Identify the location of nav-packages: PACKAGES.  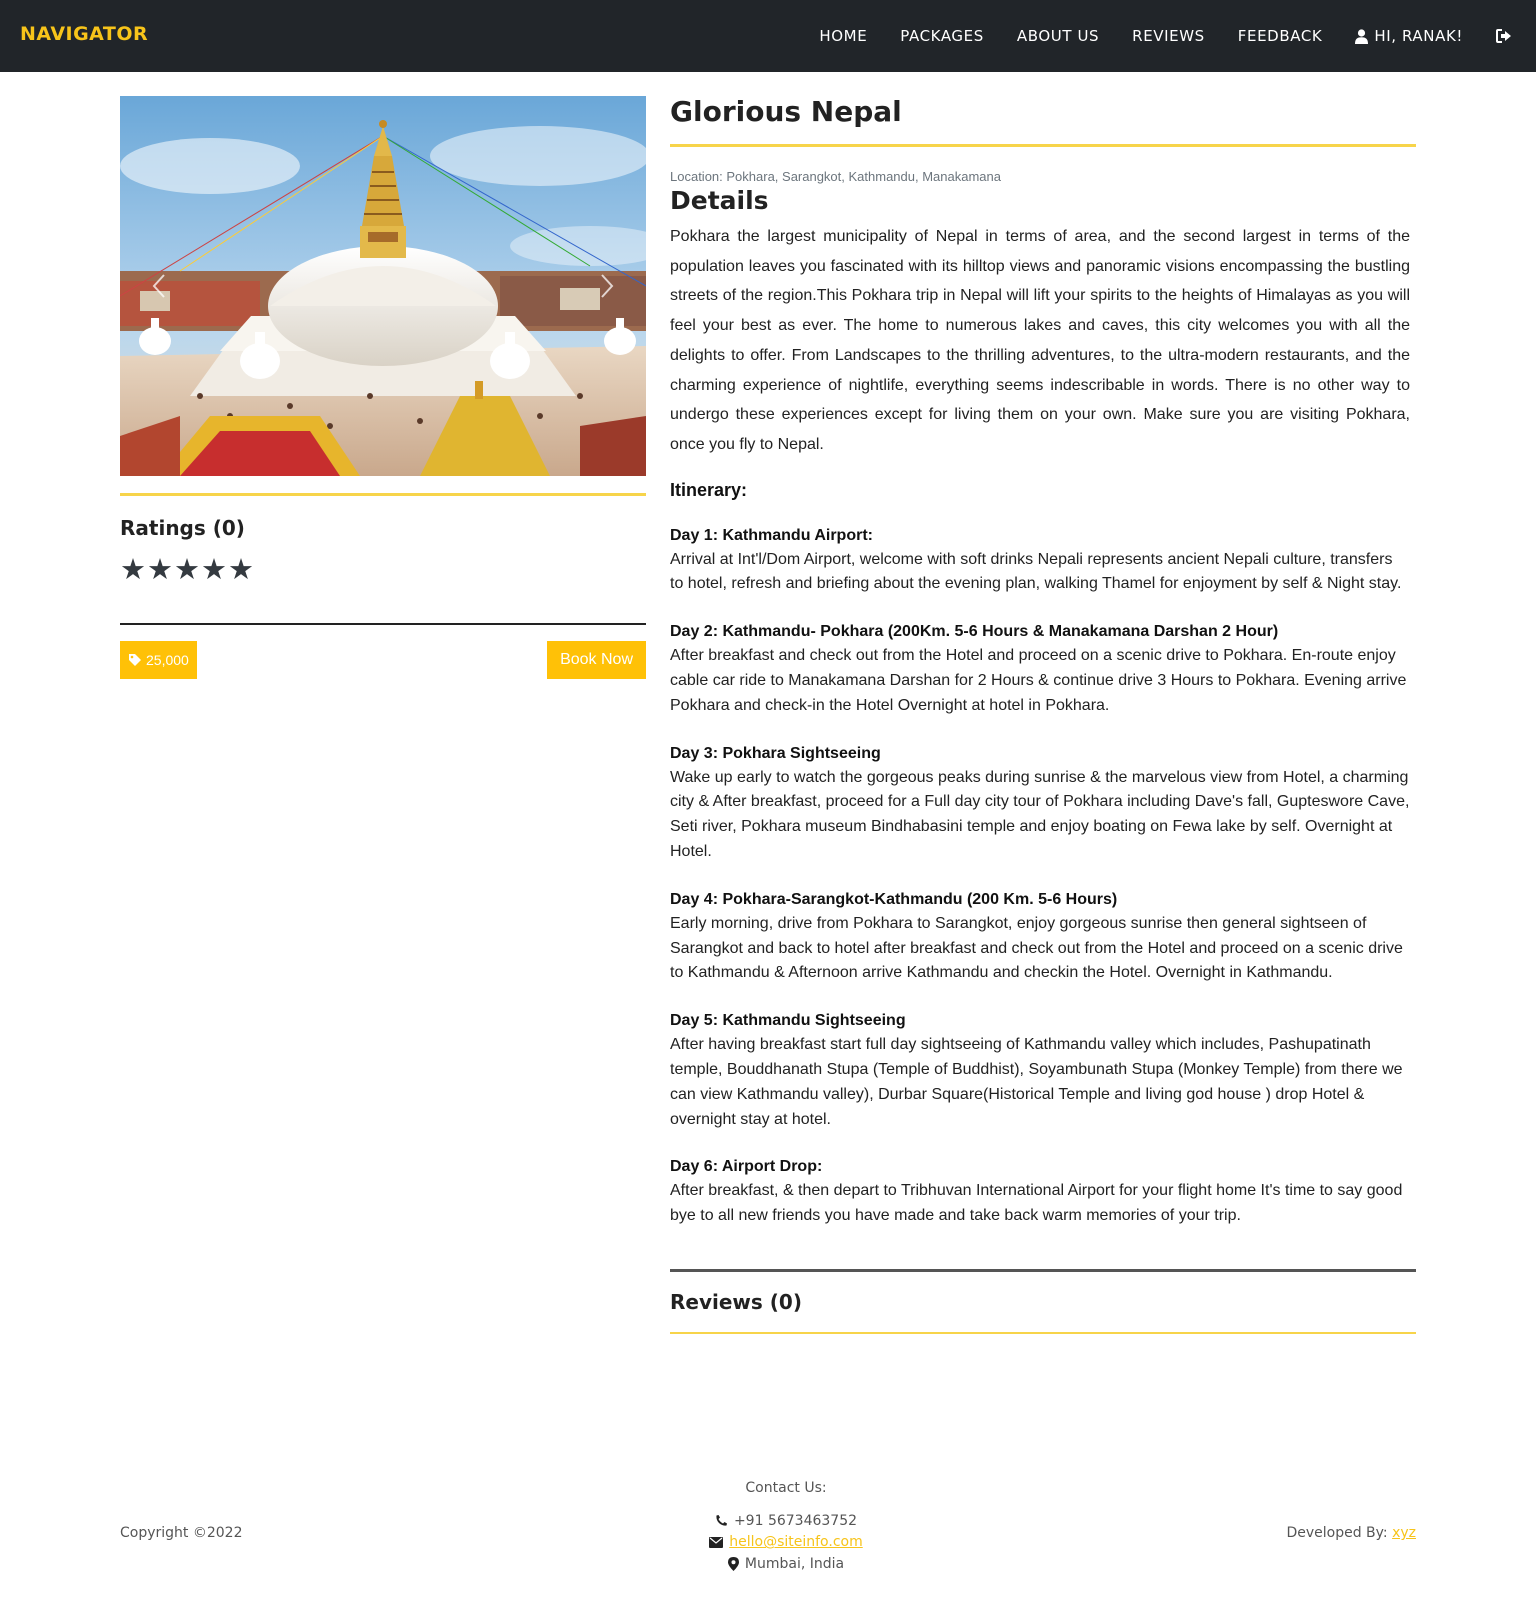
(942, 36).